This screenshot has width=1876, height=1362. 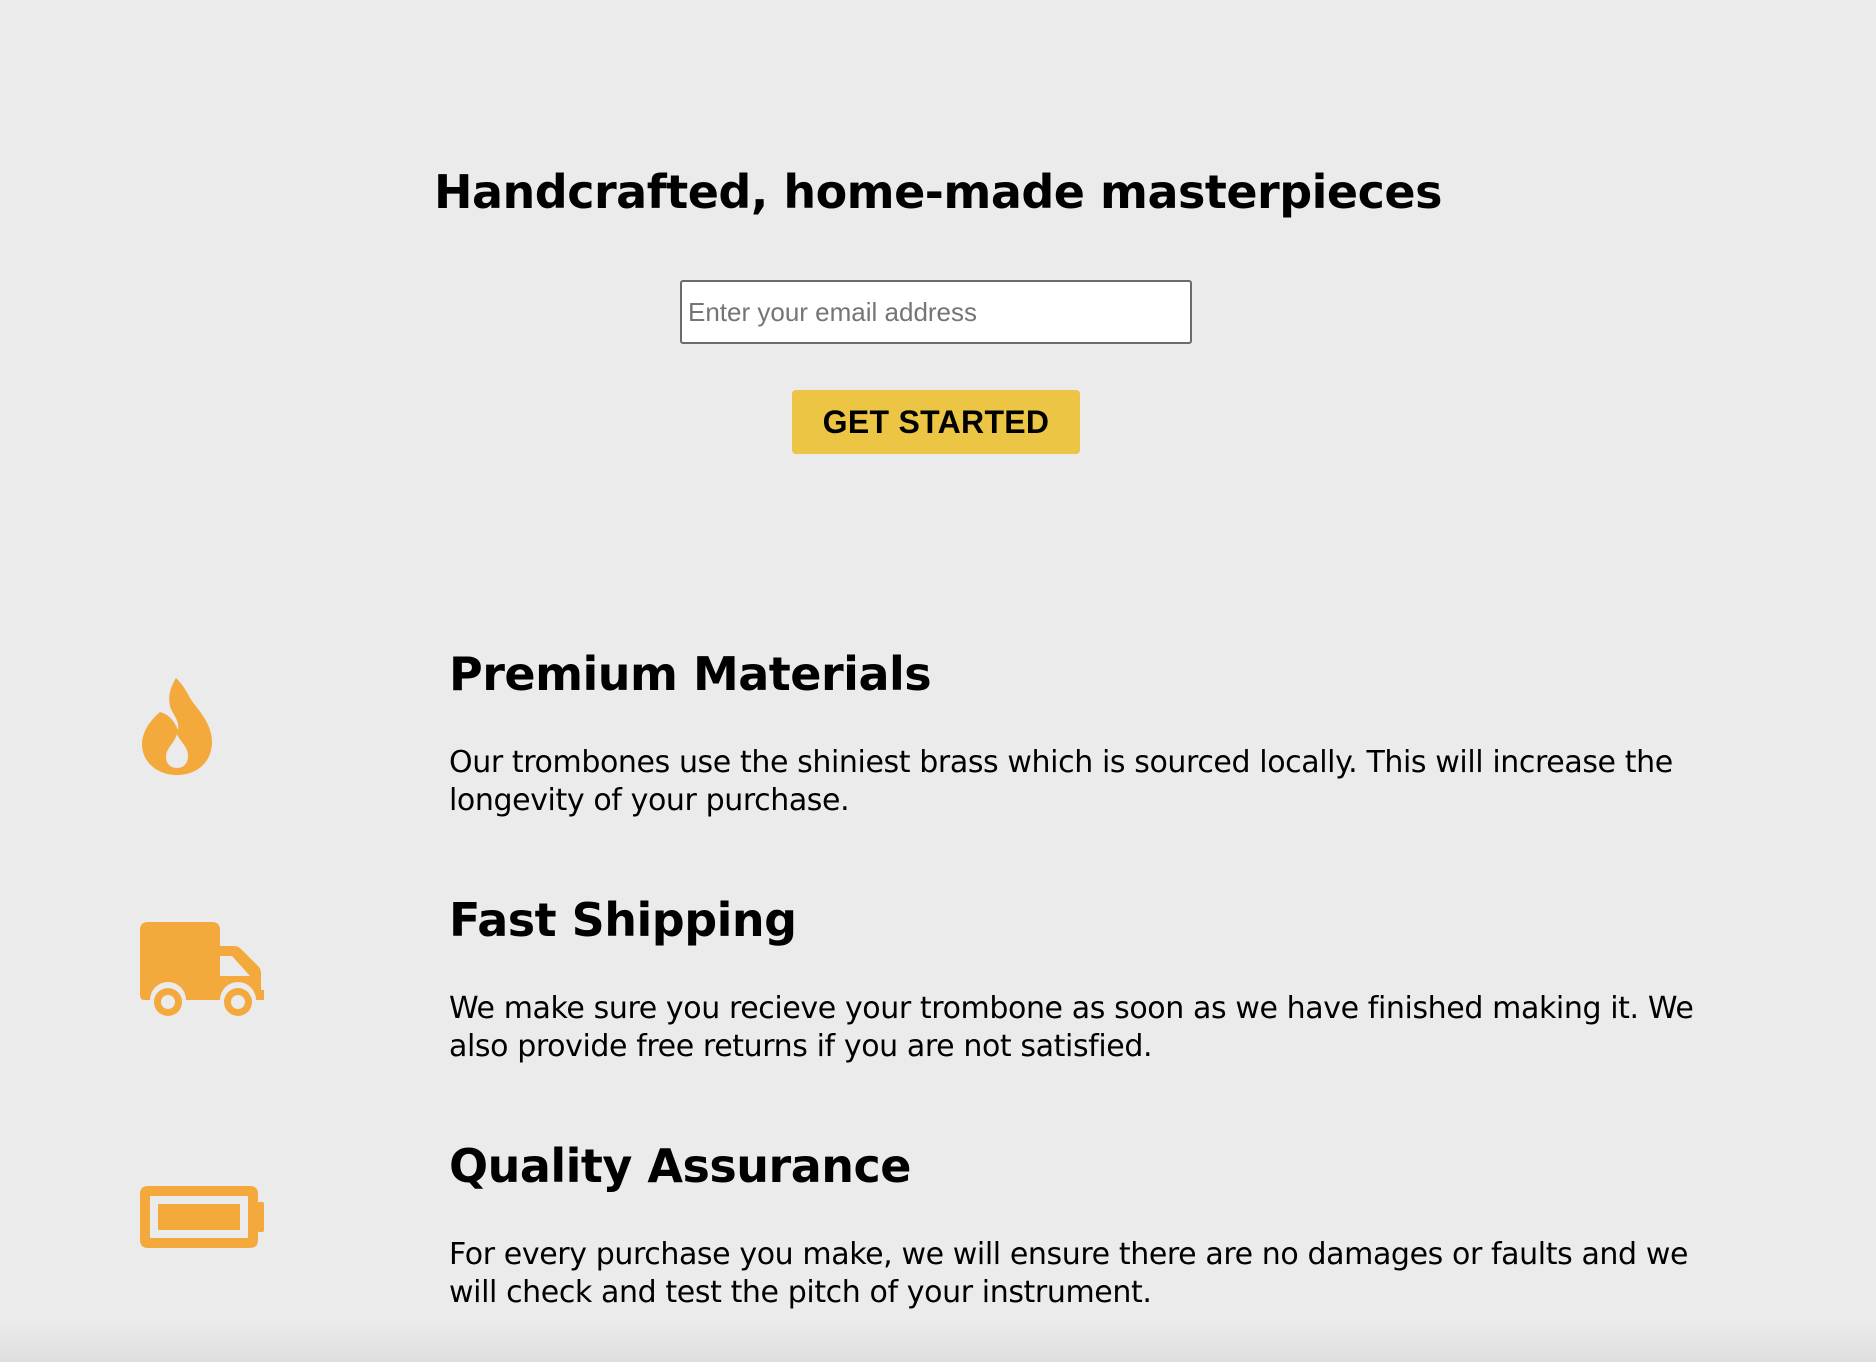 I want to click on feature-title: Premium Materials, so click(x=690, y=674).